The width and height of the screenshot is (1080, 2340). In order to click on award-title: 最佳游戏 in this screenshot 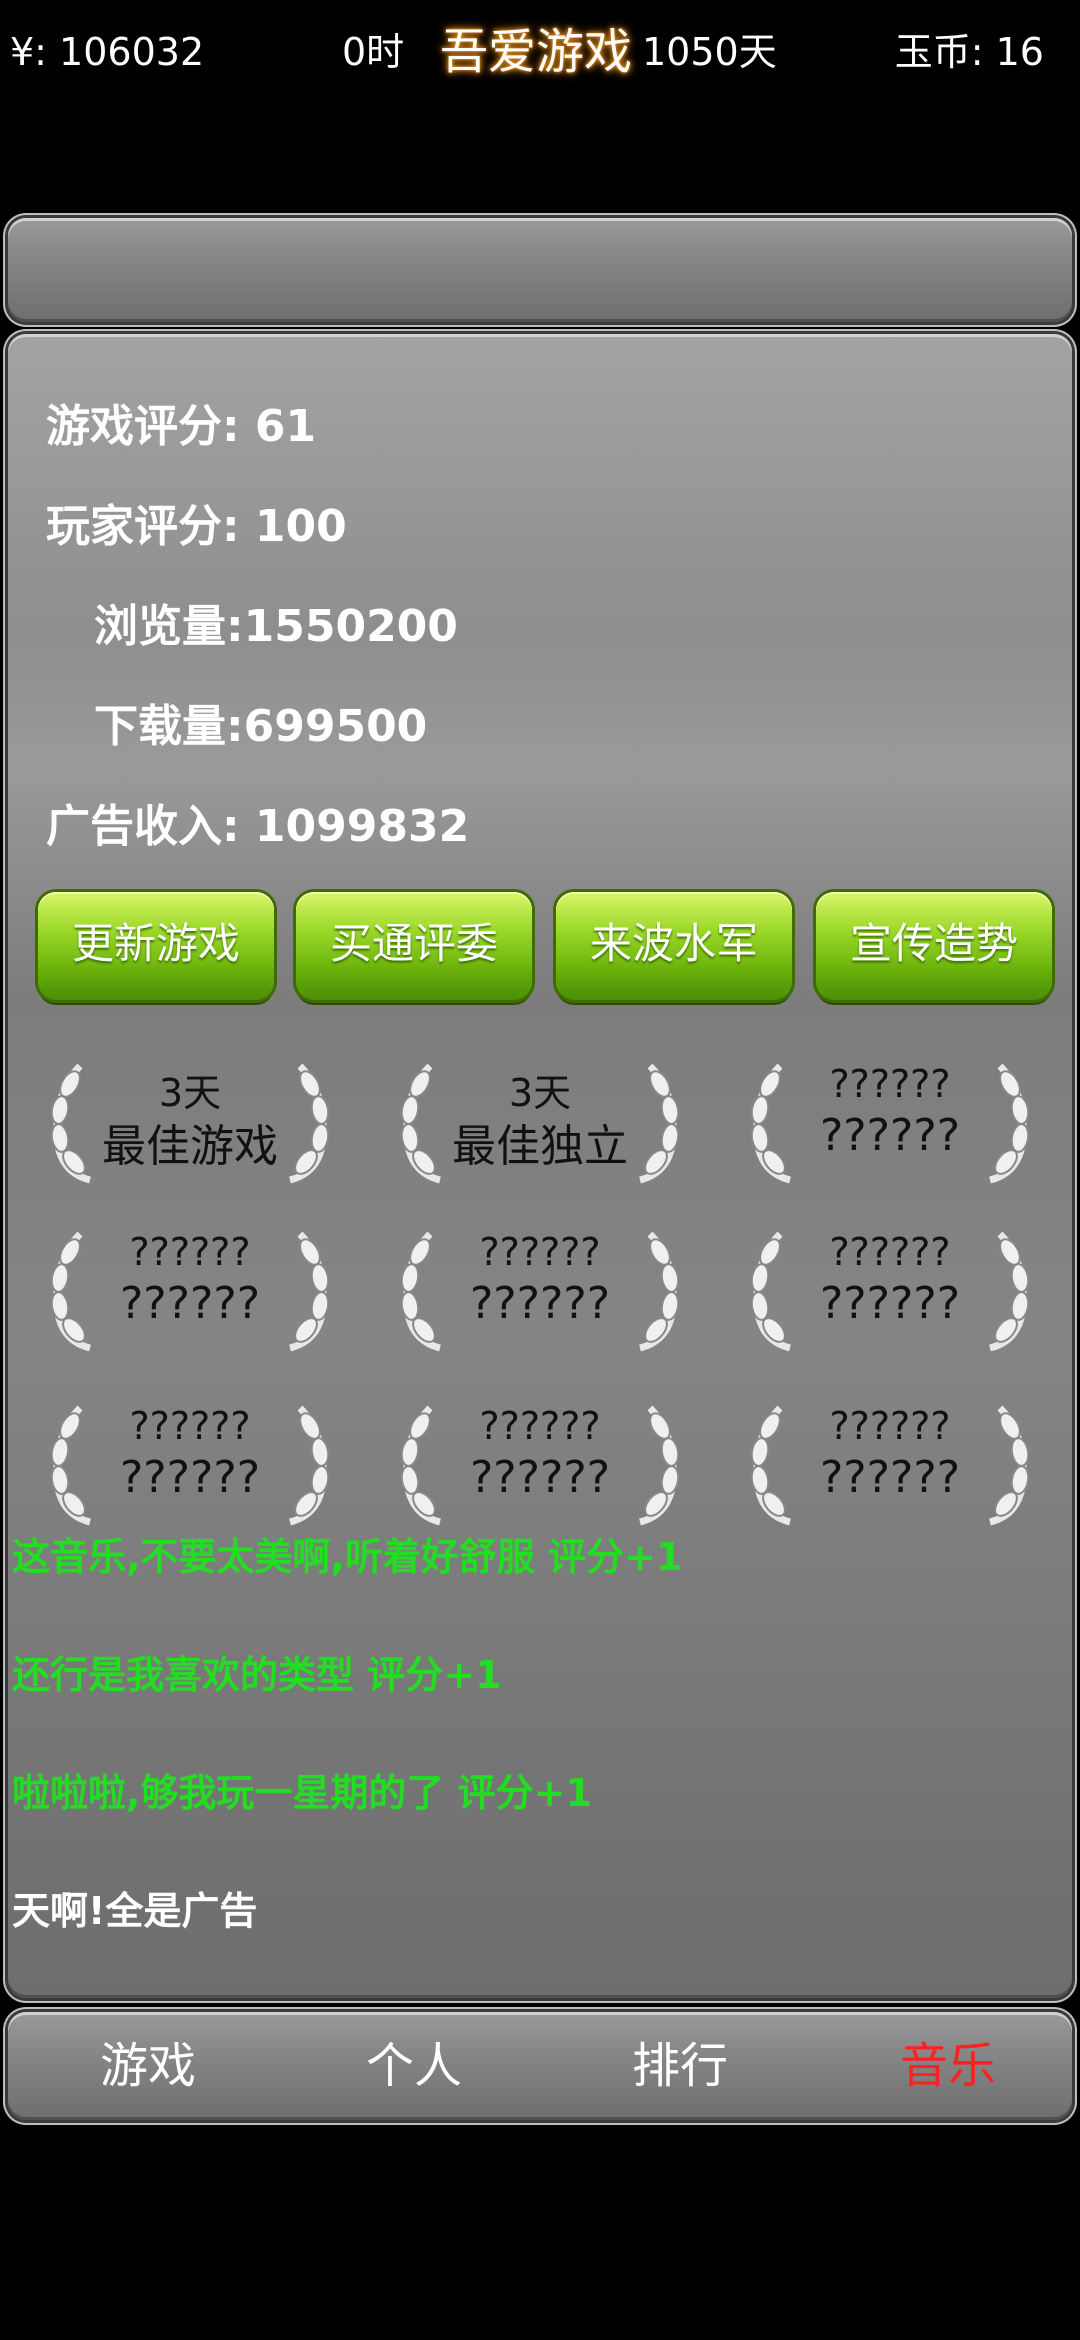, I will do `click(190, 1146)`.